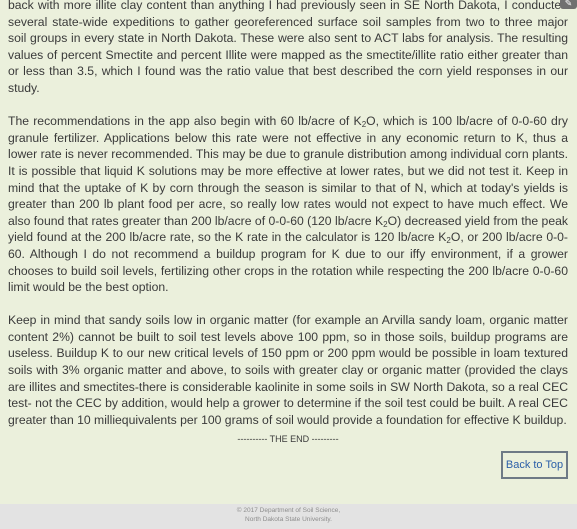 Image resolution: width=577 pixels, height=529 pixels. What do you see at coordinates (288, 439) in the screenshot?
I see `the-end-marker: ---------- THE END ---------` at bounding box center [288, 439].